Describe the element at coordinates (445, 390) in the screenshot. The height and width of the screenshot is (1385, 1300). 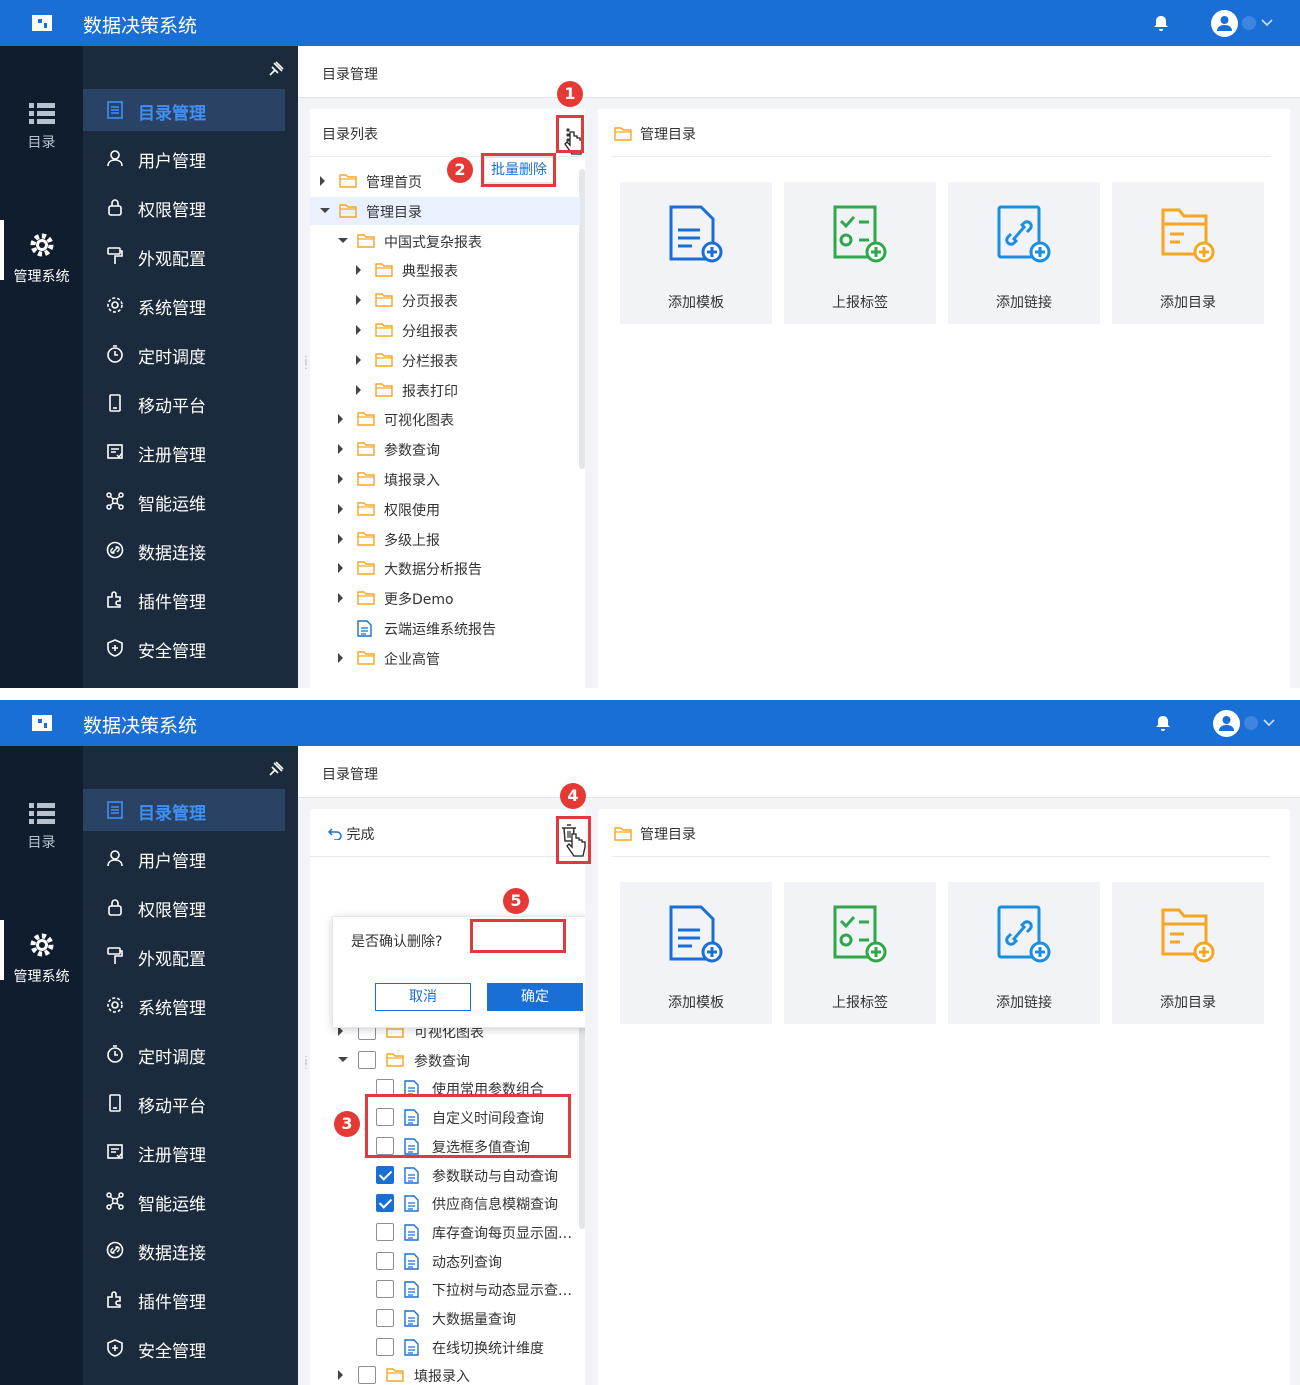
I see `tree-node: 报表打印` at that location.